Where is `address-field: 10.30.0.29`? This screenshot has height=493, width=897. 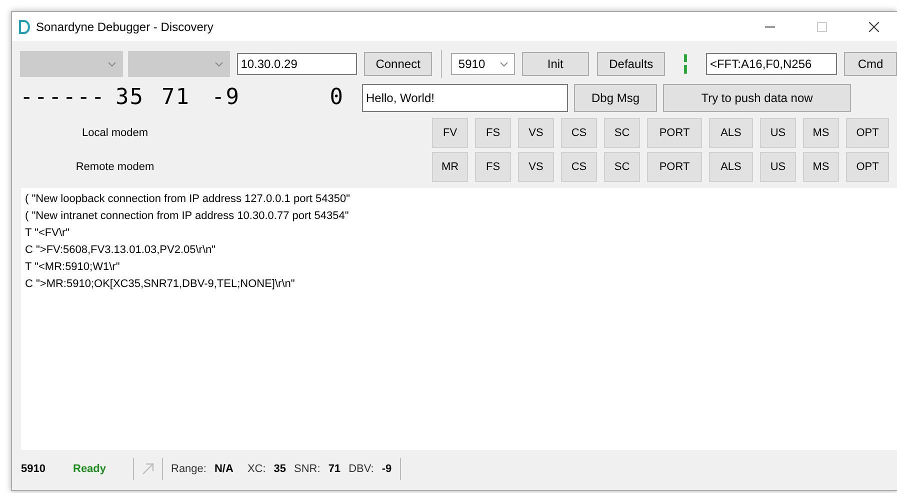 address-field: 10.30.0.29 is located at coordinates (296, 64).